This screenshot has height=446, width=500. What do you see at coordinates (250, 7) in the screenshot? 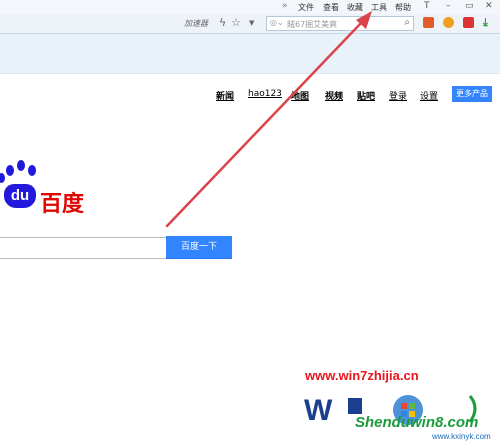
I see `menu-bar: » 文件 查看 收藏 工具 帮助 T – ▭ ✕` at bounding box center [250, 7].